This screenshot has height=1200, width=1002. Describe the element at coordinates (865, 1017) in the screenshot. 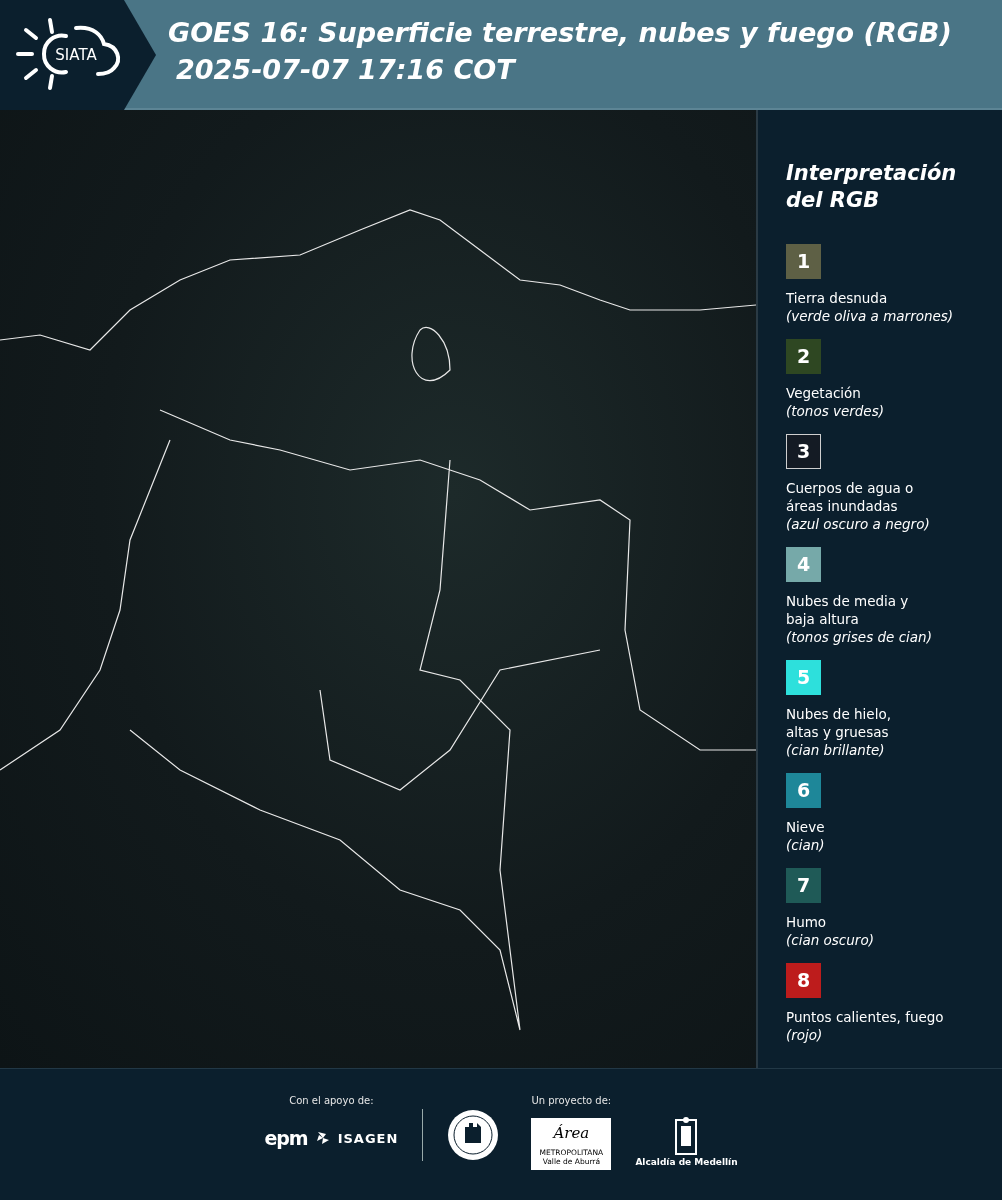

I see `legend-label: Puntos calientes, fuego` at that location.